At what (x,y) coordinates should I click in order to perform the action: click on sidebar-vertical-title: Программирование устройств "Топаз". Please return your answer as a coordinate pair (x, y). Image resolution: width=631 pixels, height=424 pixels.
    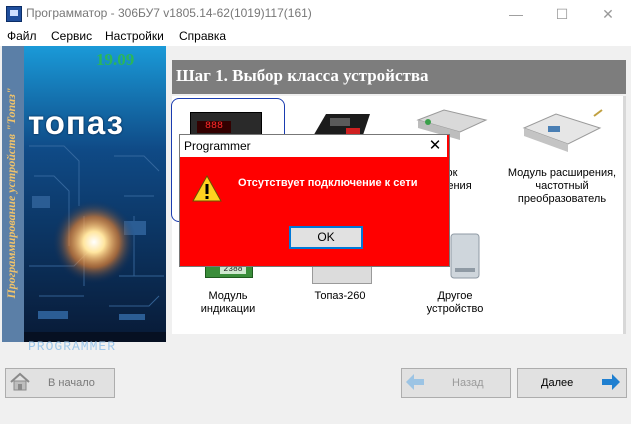
    Looking at the image, I should click on (11, 193).